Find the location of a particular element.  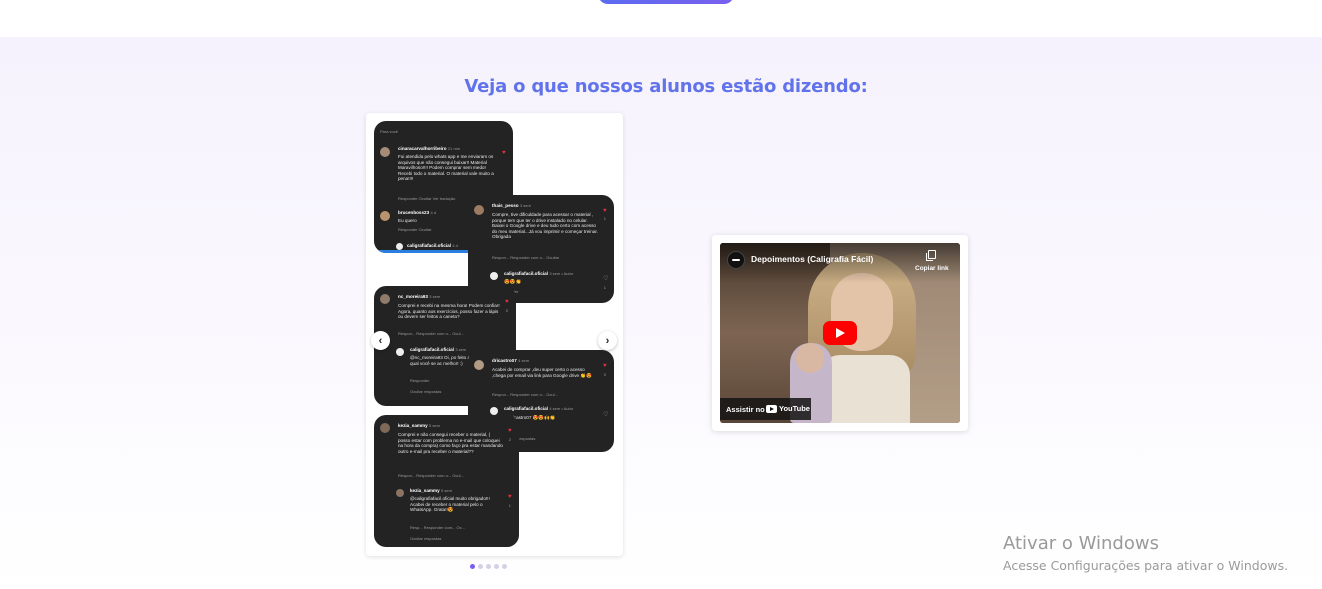

comment-username: dricastro07 is located at coordinates (504, 360).